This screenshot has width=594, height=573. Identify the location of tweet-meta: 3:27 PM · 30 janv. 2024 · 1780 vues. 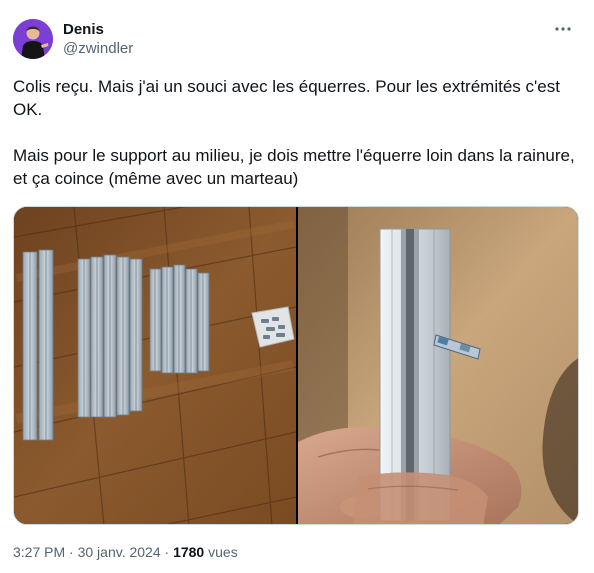
(125, 552).